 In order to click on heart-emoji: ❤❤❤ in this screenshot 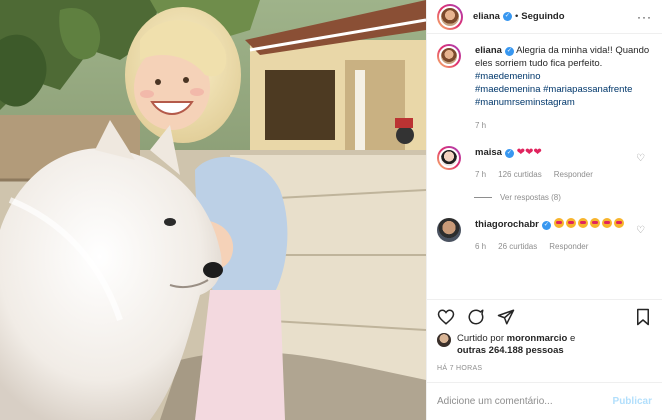, I will do `click(529, 152)`.